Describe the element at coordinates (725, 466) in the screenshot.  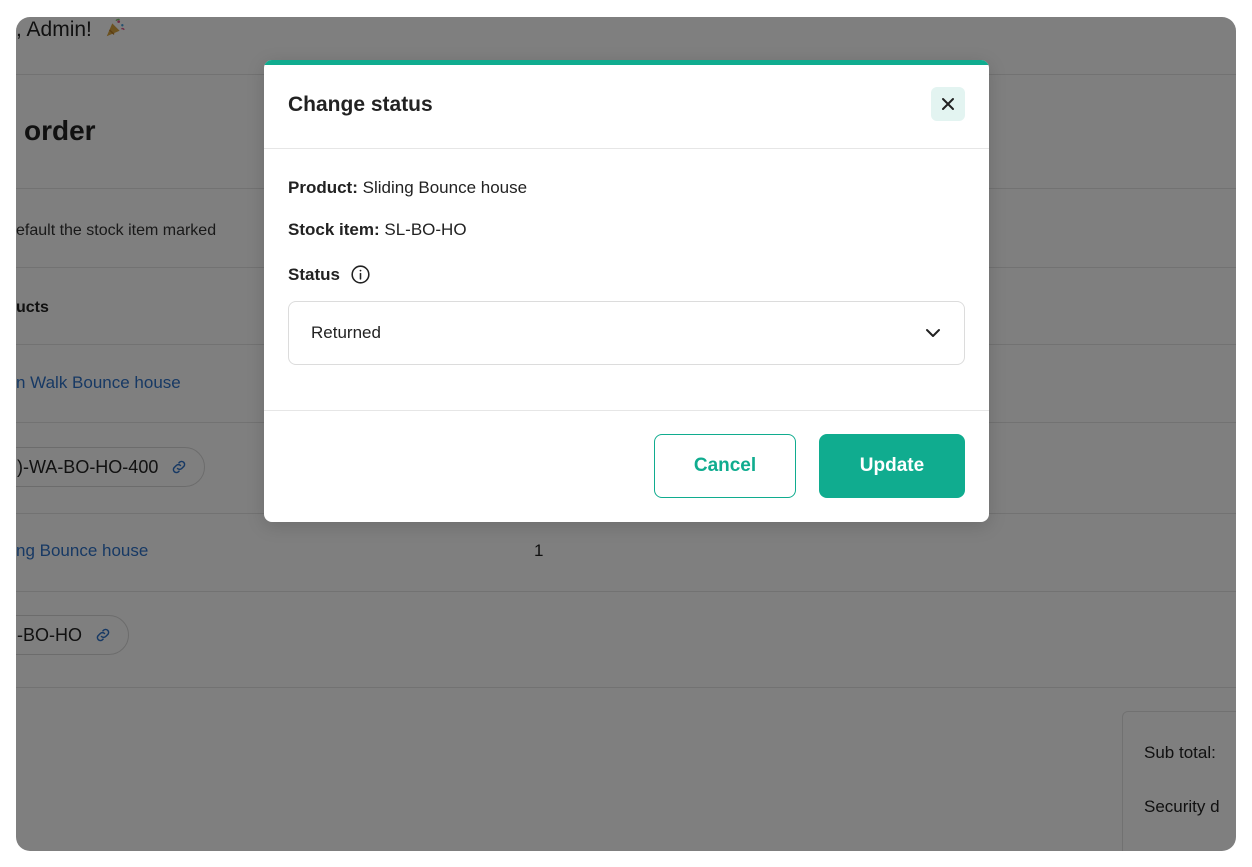
I see `cancel-button: Cancel` at that location.